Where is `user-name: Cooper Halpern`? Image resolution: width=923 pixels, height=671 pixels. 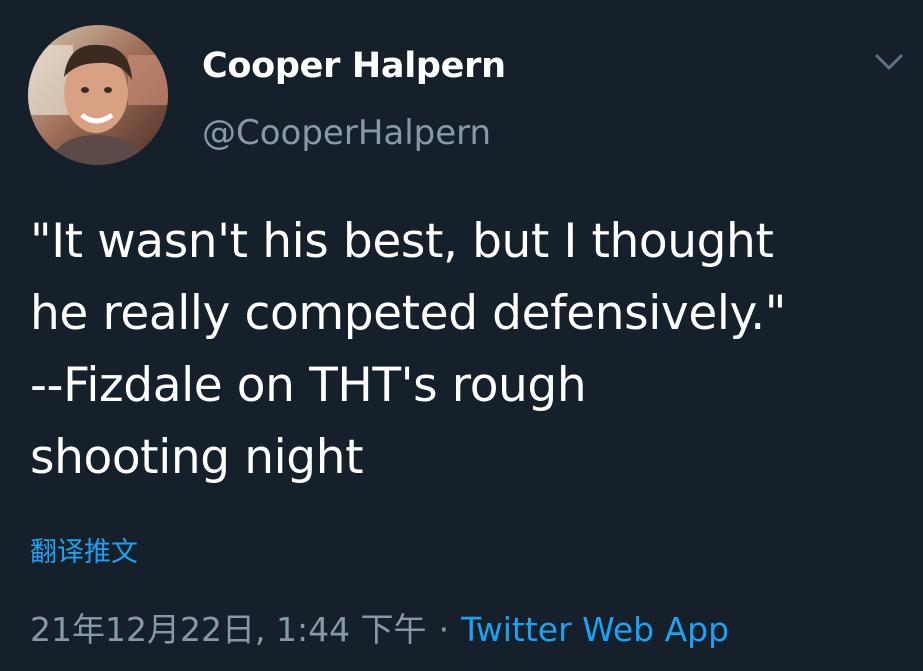
user-name: Cooper Halpern is located at coordinates (354, 66).